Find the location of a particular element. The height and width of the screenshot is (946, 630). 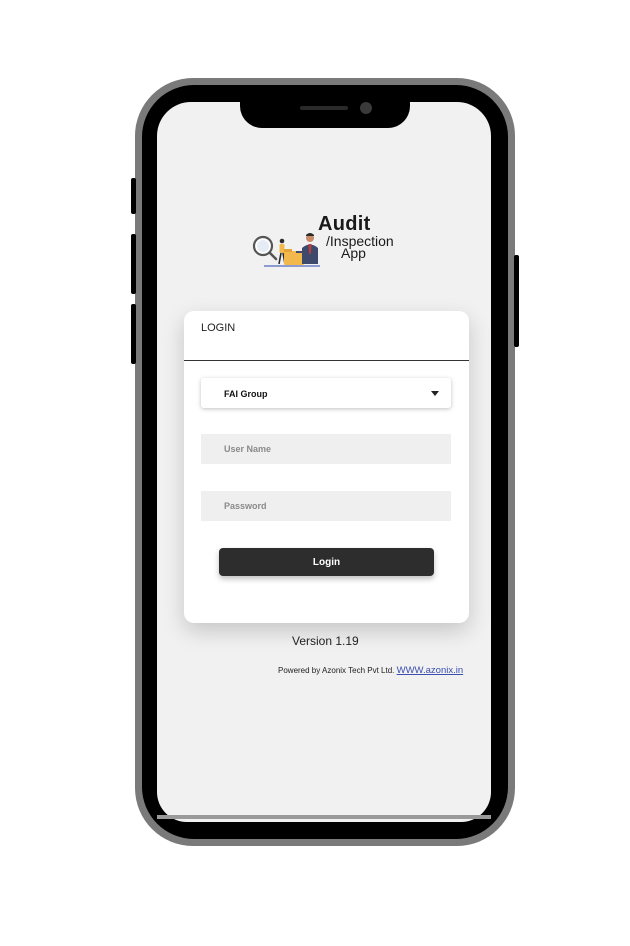

phone-side-button-volume-down is located at coordinates (133, 334).